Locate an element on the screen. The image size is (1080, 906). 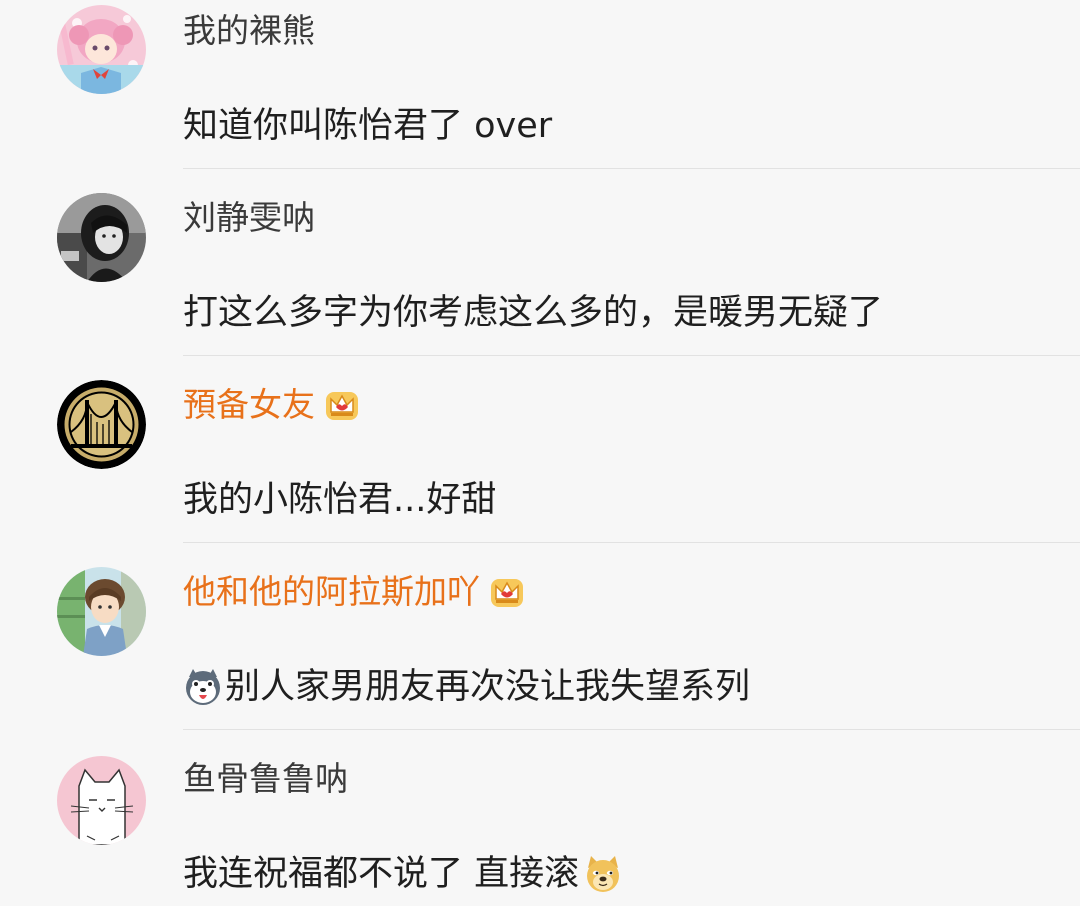
username: 預备女友 is located at coordinates (272, 405).